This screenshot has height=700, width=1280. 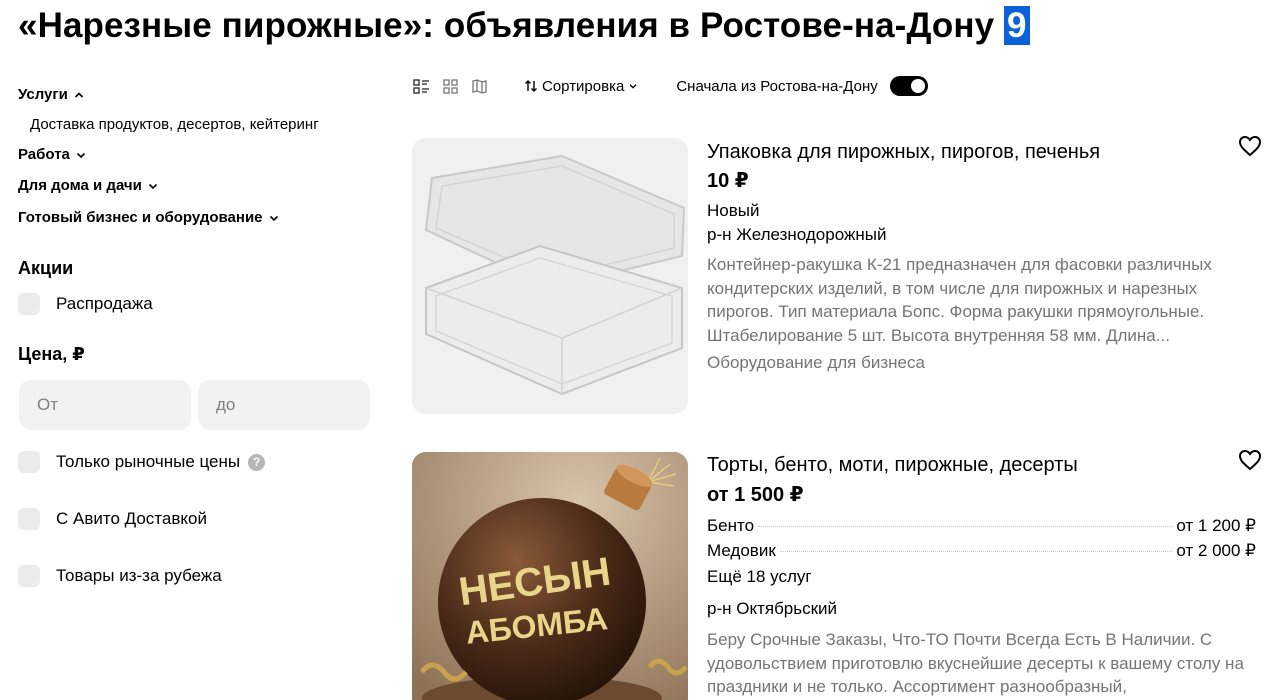 What do you see at coordinates (29, 576) in the screenshot?
I see `abroad-goods-checkbox` at bounding box center [29, 576].